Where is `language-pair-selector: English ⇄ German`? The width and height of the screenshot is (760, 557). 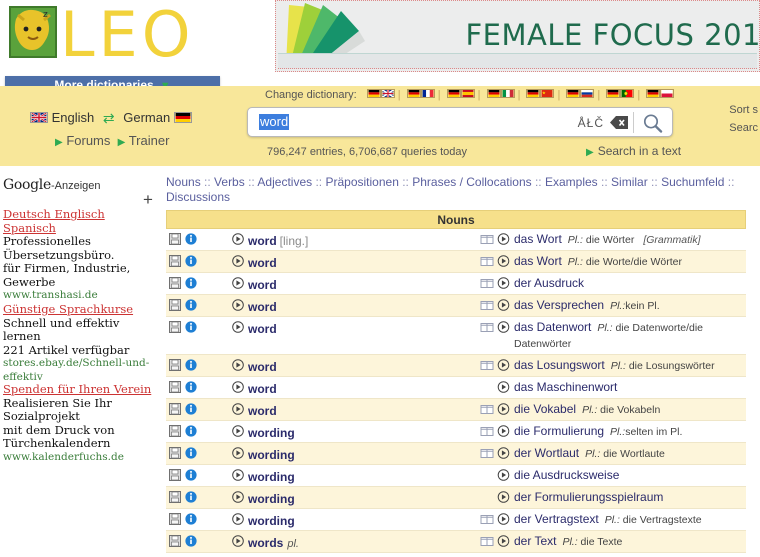 language-pair-selector: English ⇄ German is located at coordinates (111, 118).